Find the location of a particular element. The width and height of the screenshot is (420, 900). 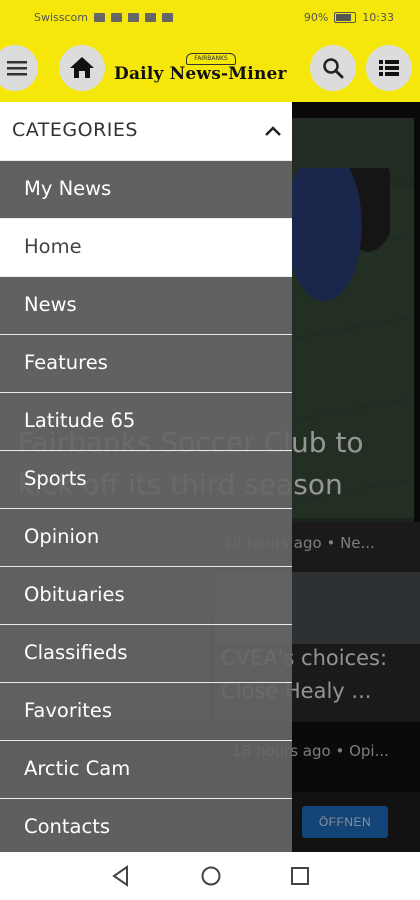

category-item-obituaries: Obituaries is located at coordinates (146, 595).